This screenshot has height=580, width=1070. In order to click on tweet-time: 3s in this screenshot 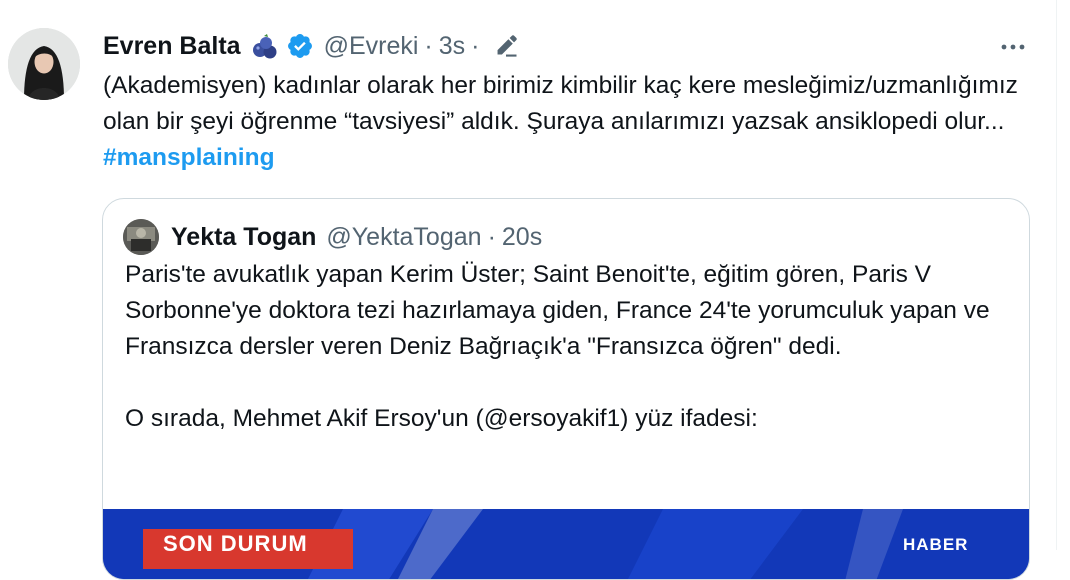, I will do `click(452, 46)`.